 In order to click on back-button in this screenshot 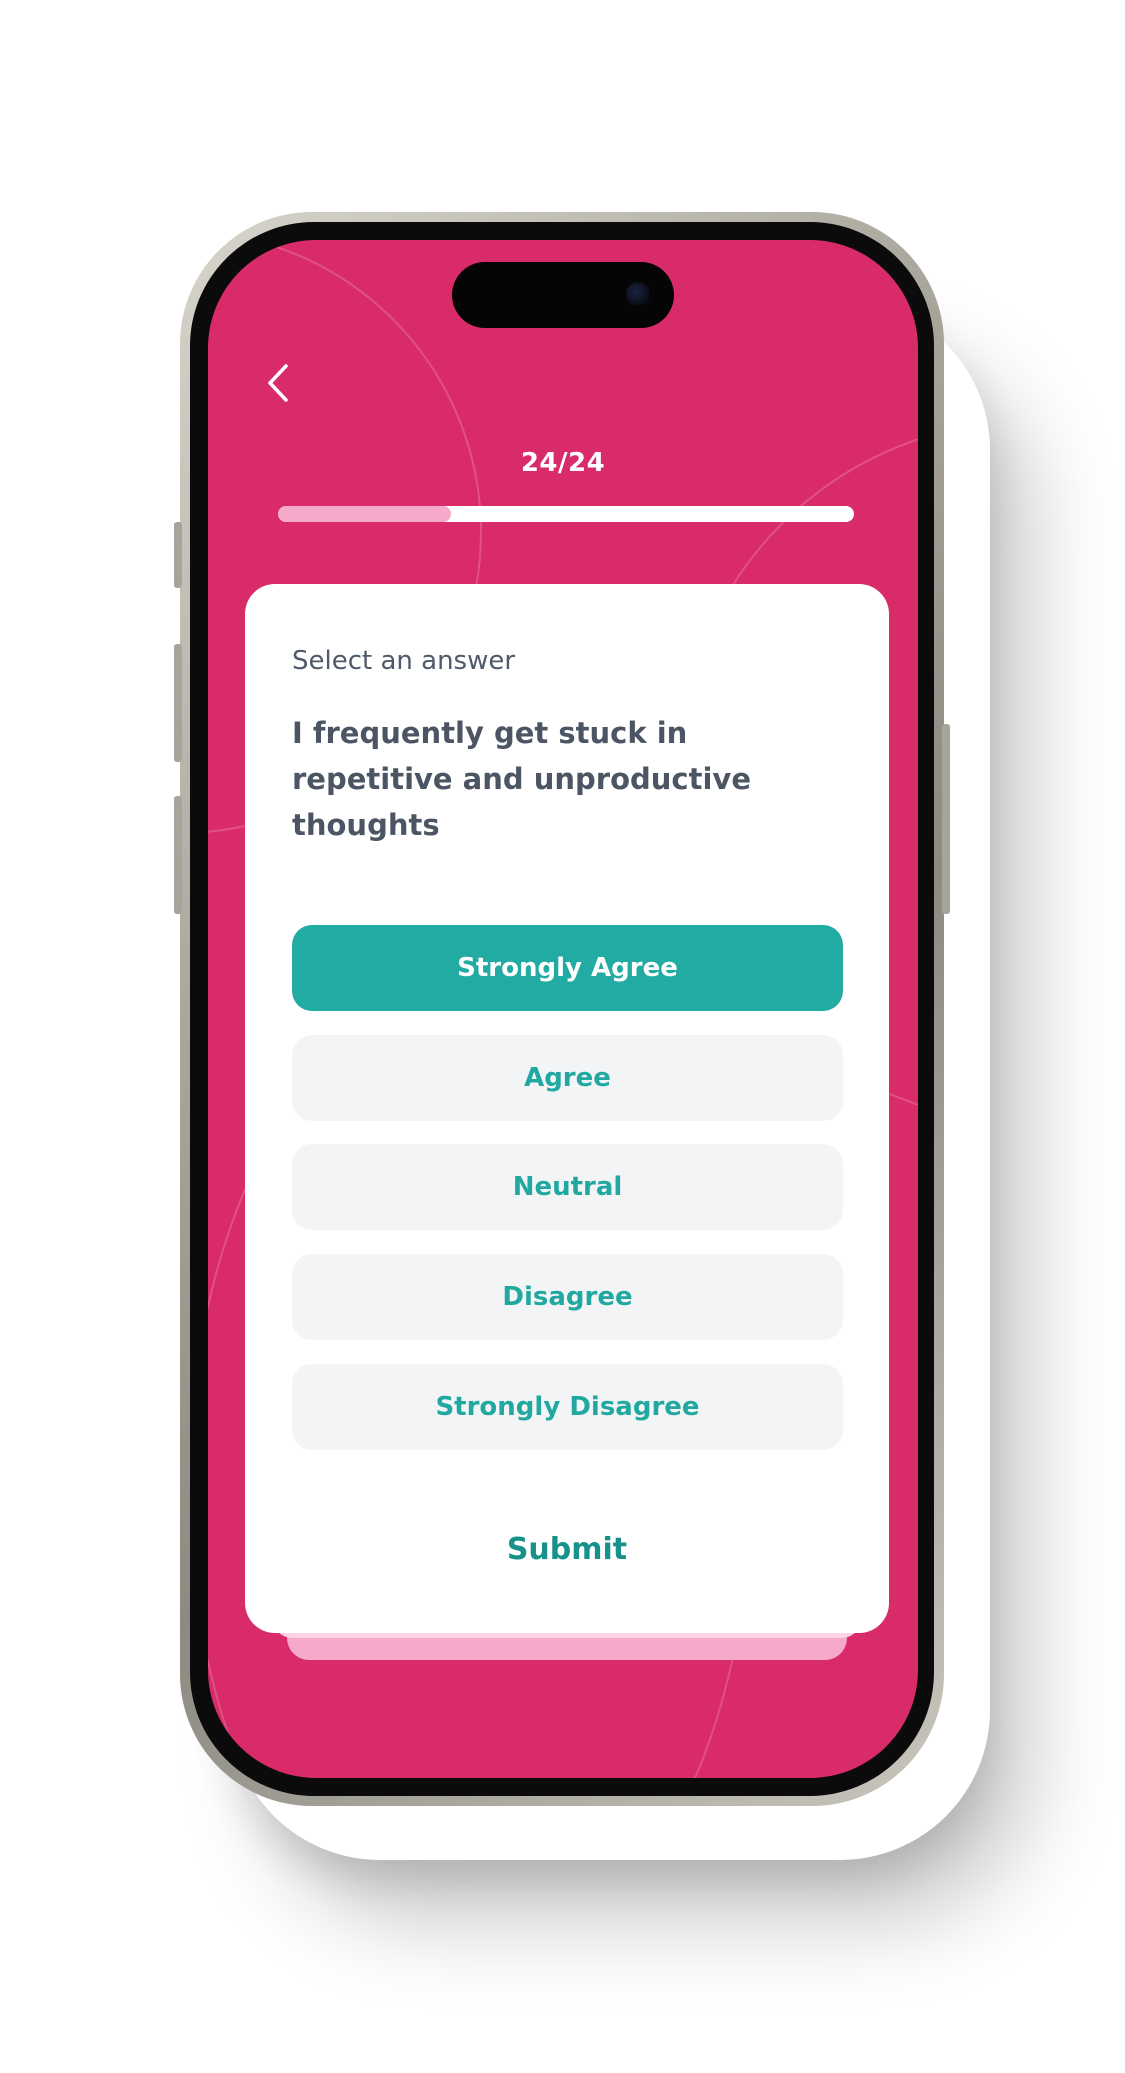, I will do `click(278, 383)`.